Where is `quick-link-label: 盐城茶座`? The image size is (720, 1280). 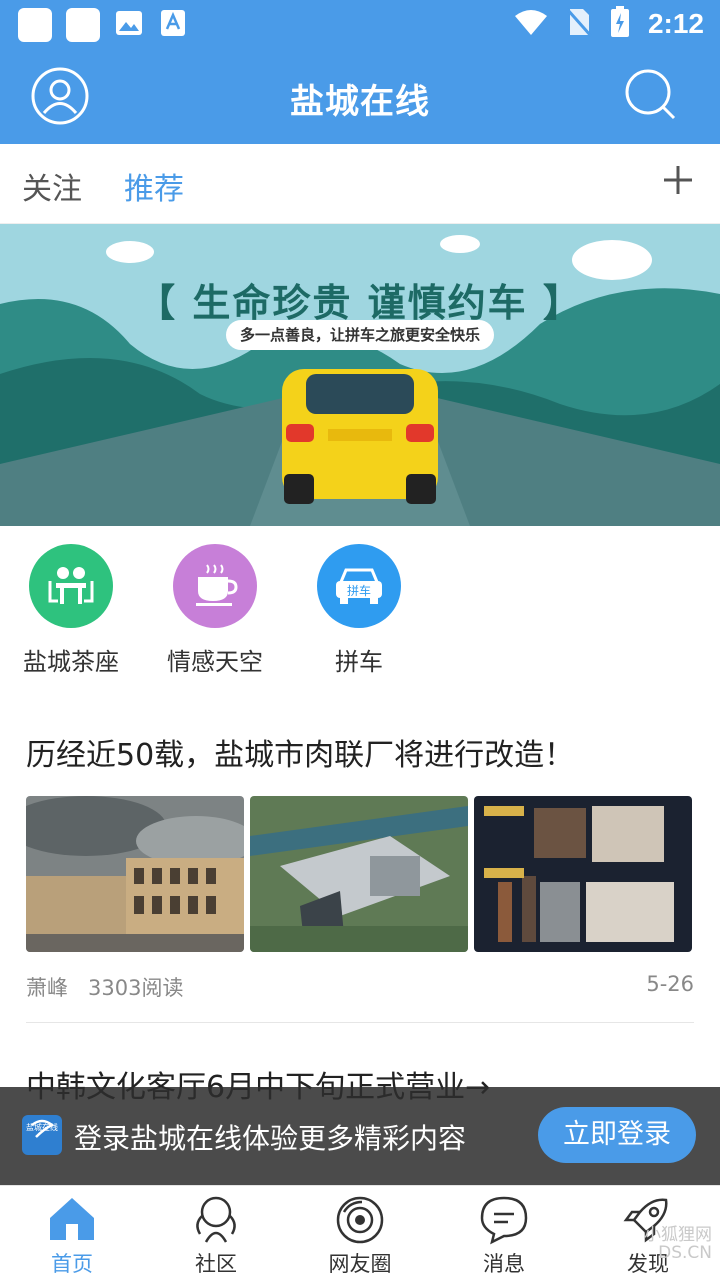
quick-link-label: 盐城茶座 is located at coordinates (71, 662).